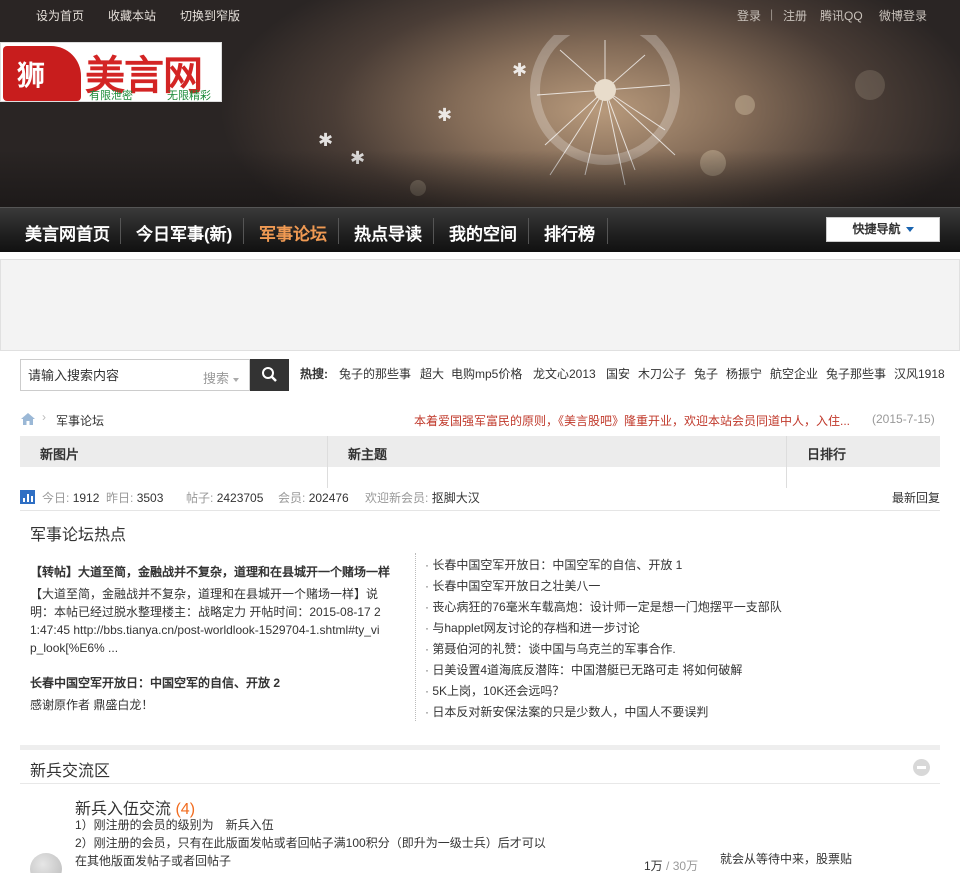 The height and width of the screenshot is (873, 960). I want to click on narrow-layout-link: 切换到窄版, so click(210, 15).